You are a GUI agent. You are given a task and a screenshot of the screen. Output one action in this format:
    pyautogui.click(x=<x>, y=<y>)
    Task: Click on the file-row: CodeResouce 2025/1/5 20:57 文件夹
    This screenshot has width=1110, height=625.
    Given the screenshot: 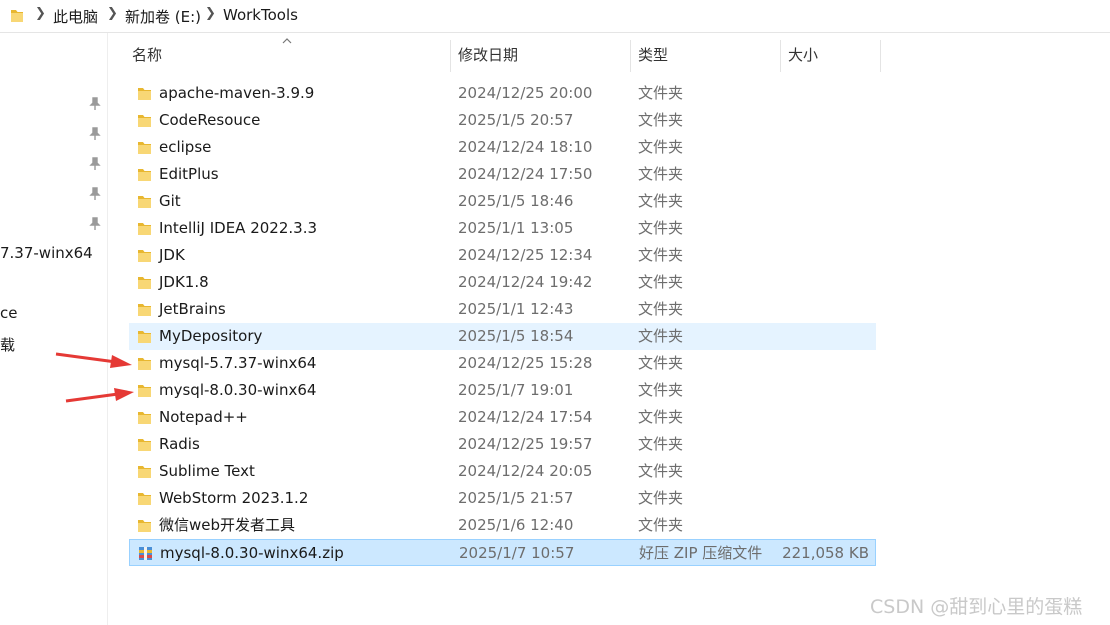 What is the action you would take?
    pyautogui.click(x=502, y=120)
    